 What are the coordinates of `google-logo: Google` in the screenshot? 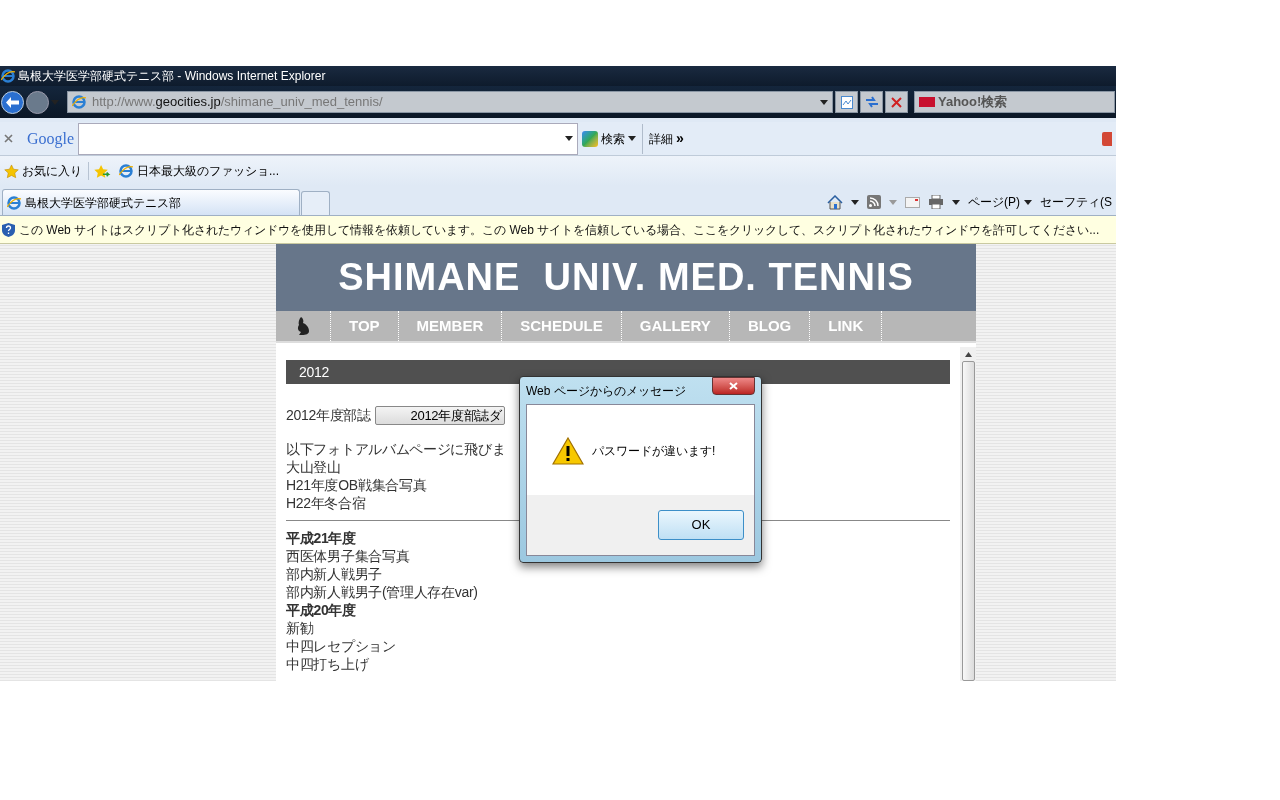 It's located at (51, 139).